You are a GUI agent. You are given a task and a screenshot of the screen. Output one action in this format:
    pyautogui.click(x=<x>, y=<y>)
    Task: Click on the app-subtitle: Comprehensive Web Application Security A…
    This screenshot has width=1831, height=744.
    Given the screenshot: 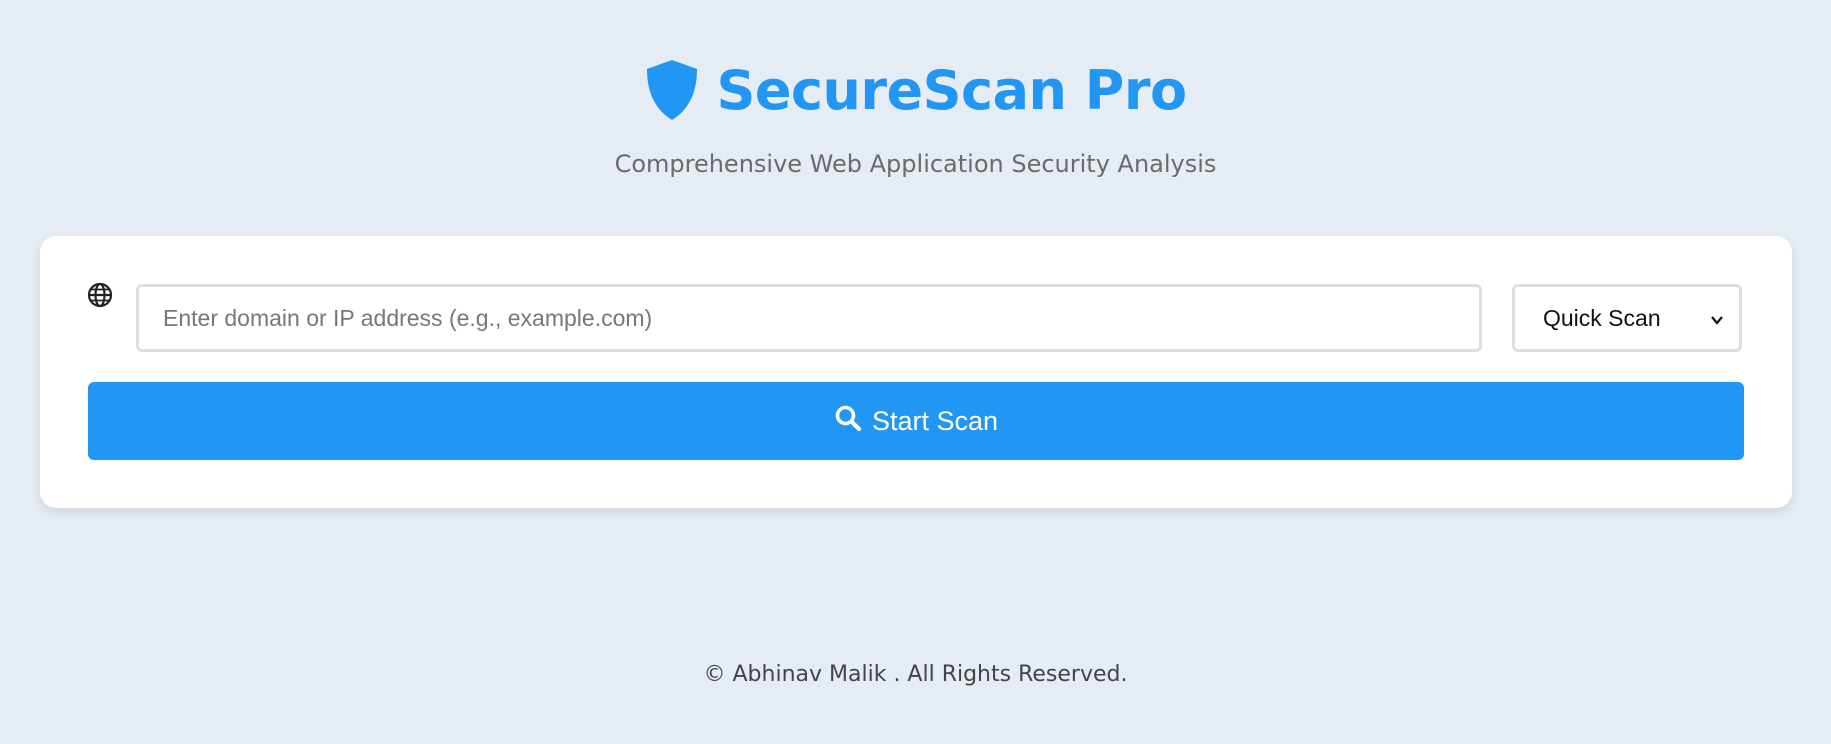 What is the action you would take?
    pyautogui.click(x=915, y=164)
    